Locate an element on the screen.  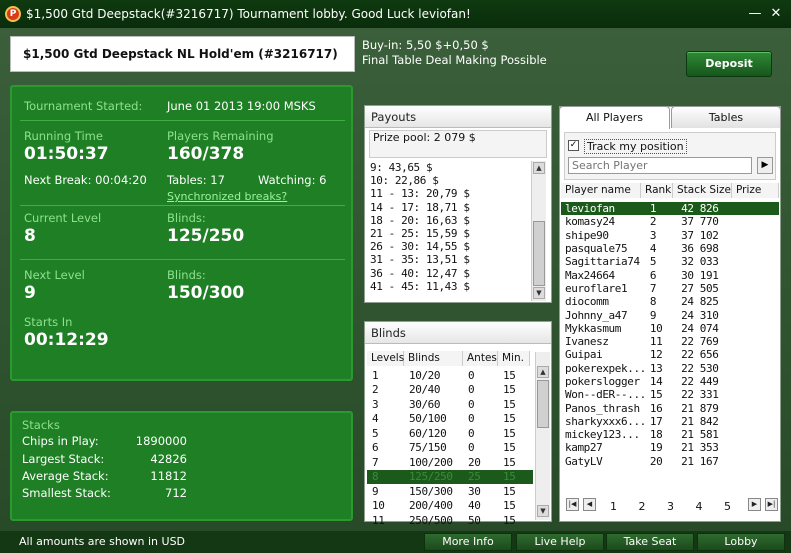
next-break: Next Break: 00:04:20 is located at coordinates (85, 180).